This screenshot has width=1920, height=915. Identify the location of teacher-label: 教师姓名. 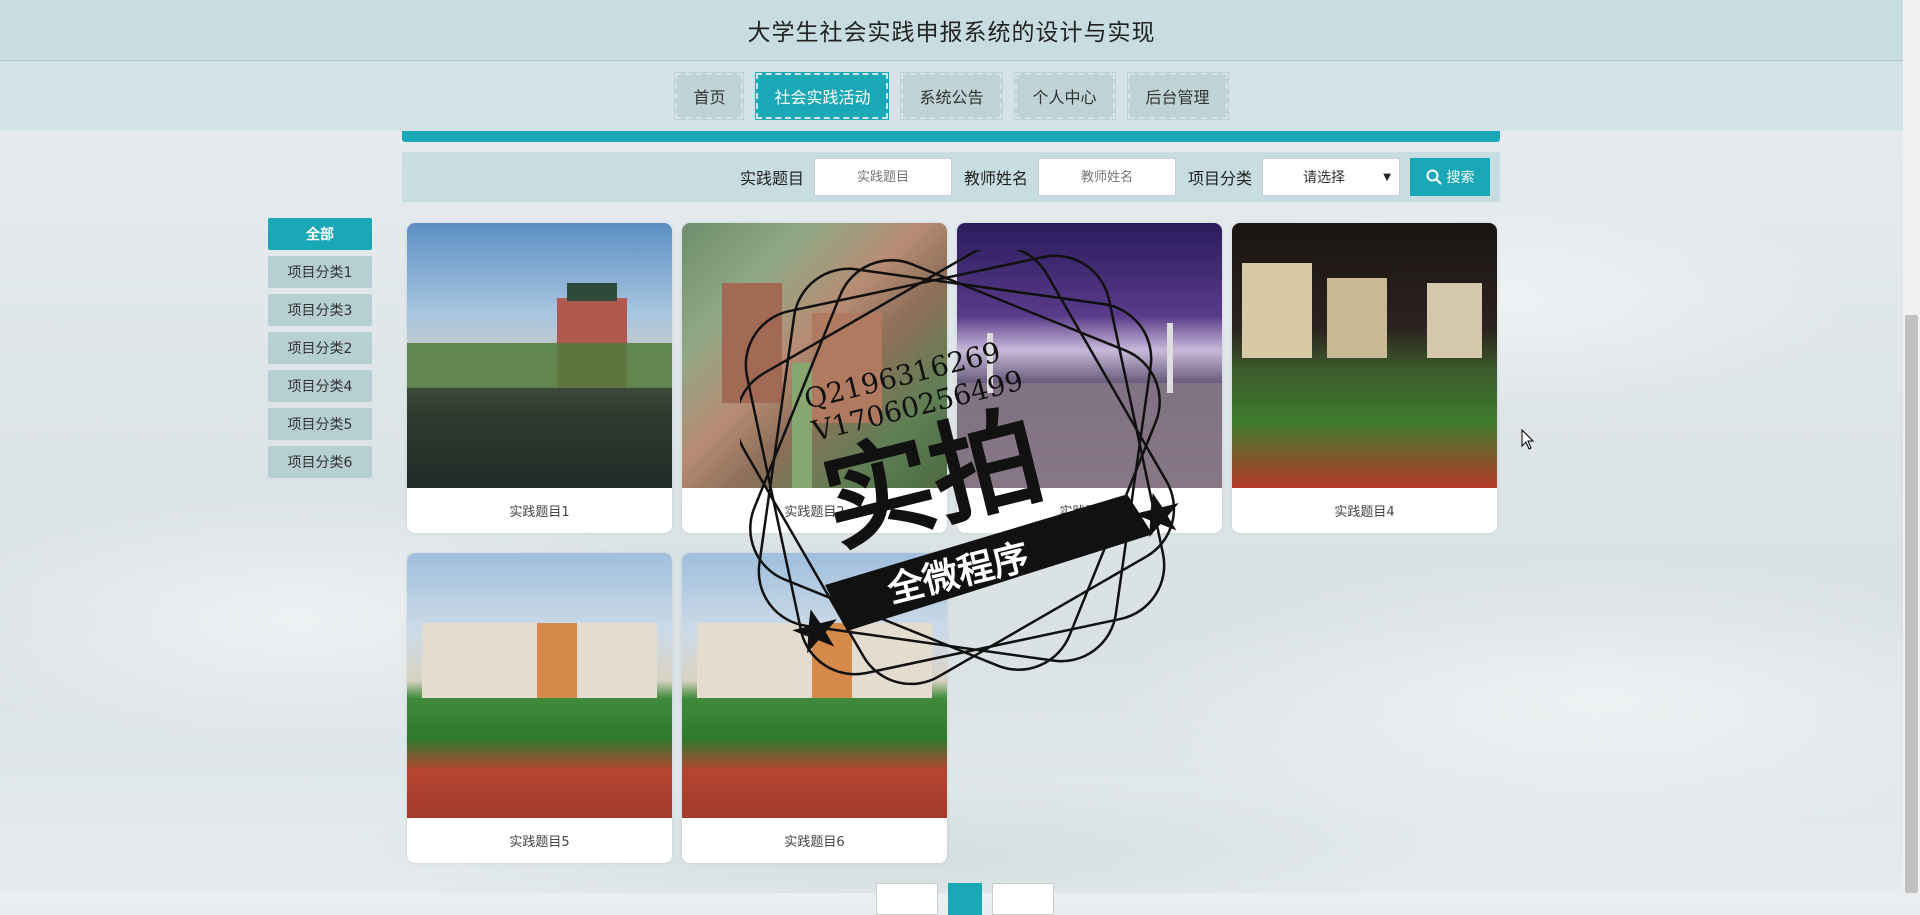
(995, 178).